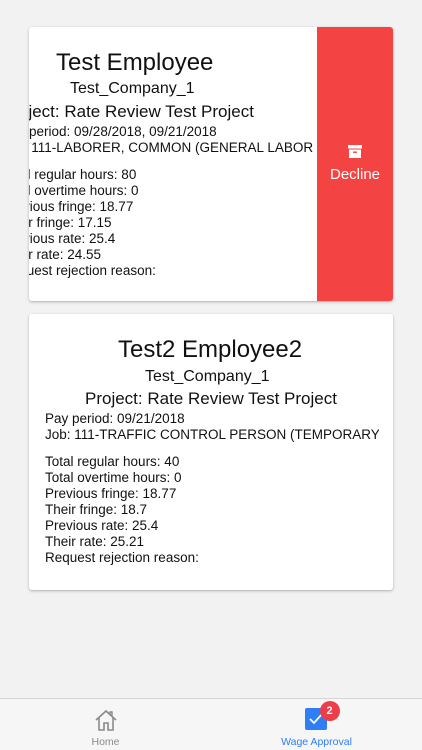 The image size is (422, 750). I want to click on pay-period: Pay period: 09/28/2018, 09/21/2018, so click(123, 131).